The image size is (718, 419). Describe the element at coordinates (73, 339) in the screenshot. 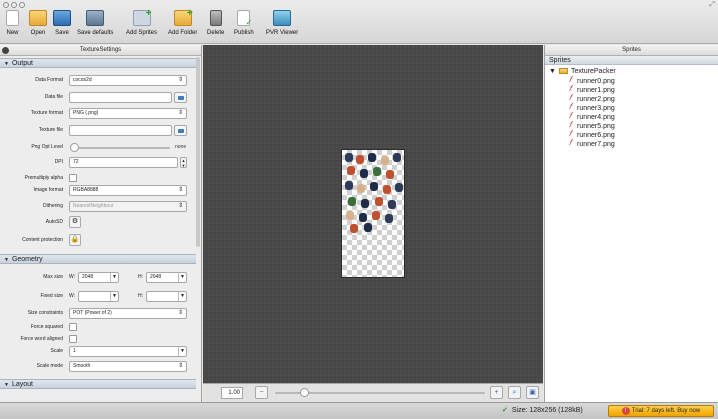

I see `force-word-aligned-checkbox` at that location.